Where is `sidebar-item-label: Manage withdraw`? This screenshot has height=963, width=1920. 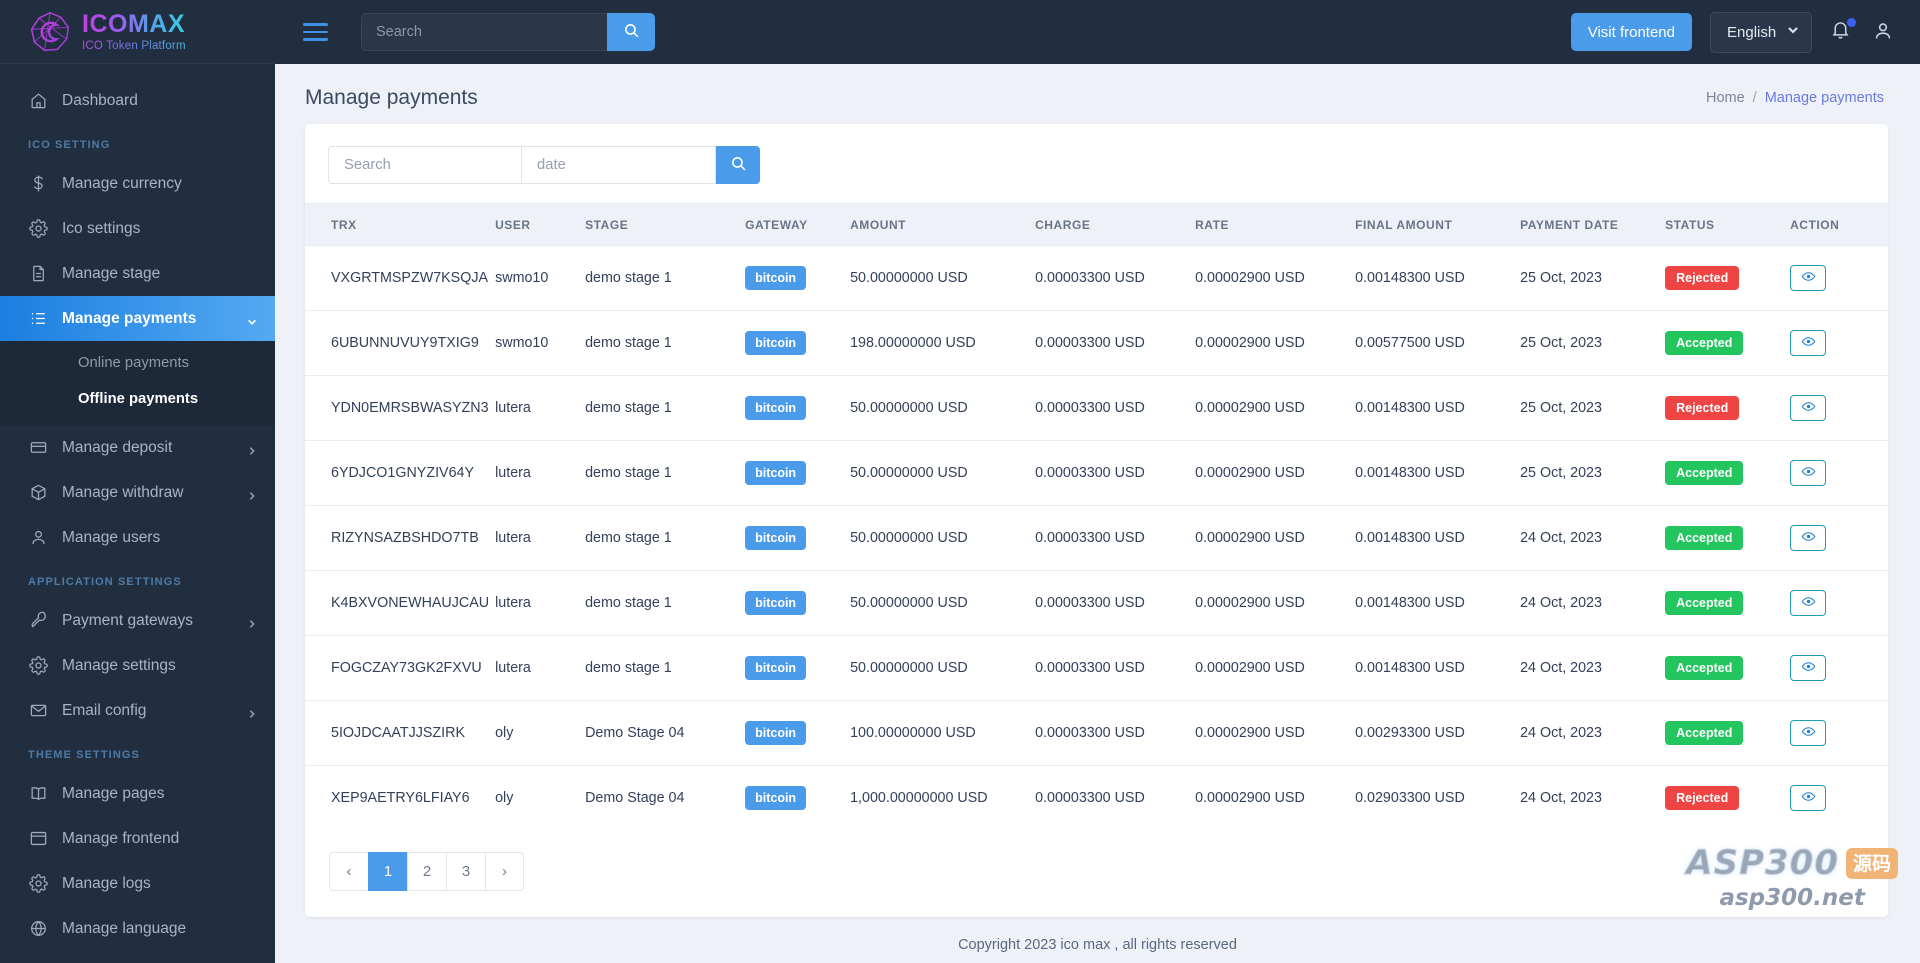 sidebar-item-label: Manage withdraw is located at coordinates (123, 492).